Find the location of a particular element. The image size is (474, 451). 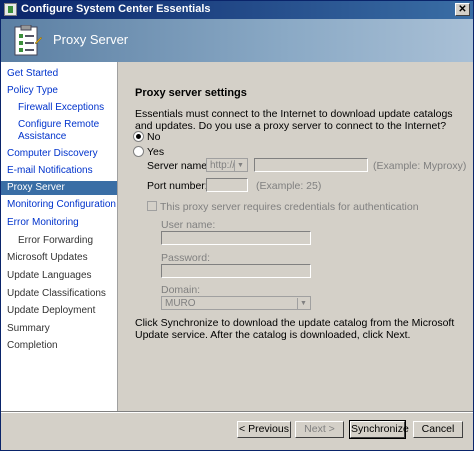

title-bar: Configure System Center Essentials ✕ is located at coordinates (237, 10).